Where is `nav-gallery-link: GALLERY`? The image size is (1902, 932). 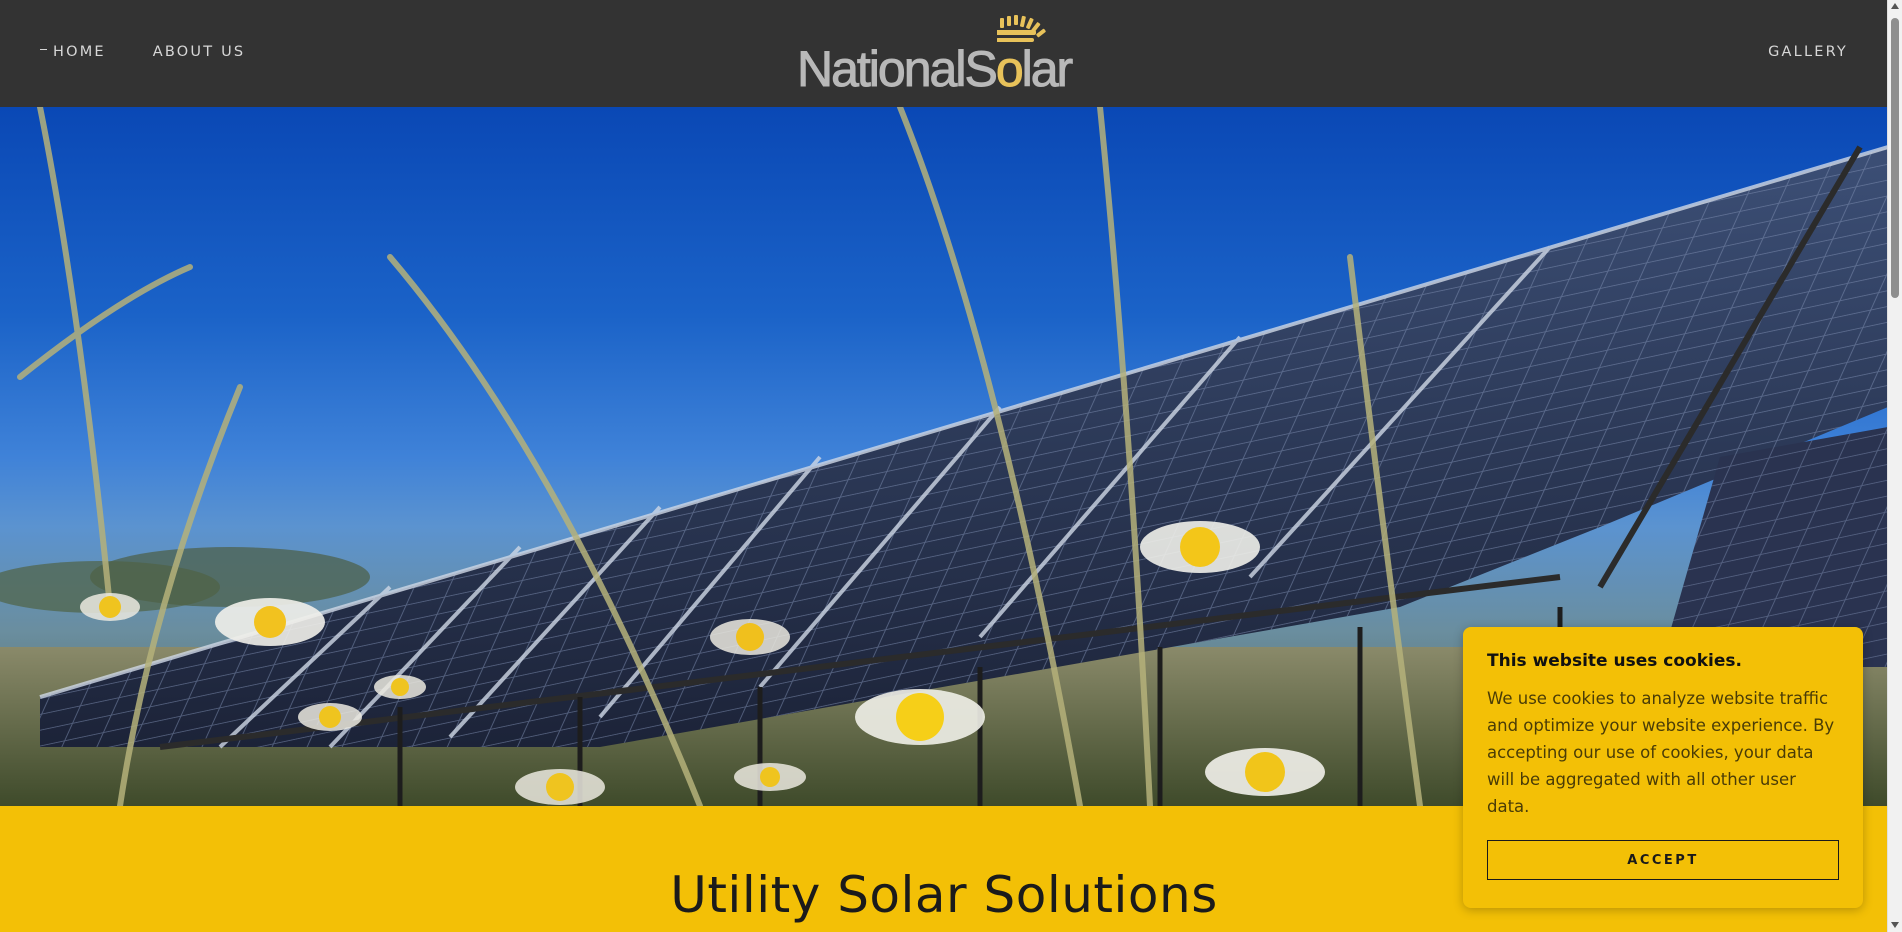 nav-gallery-link: GALLERY is located at coordinates (1808, 52).